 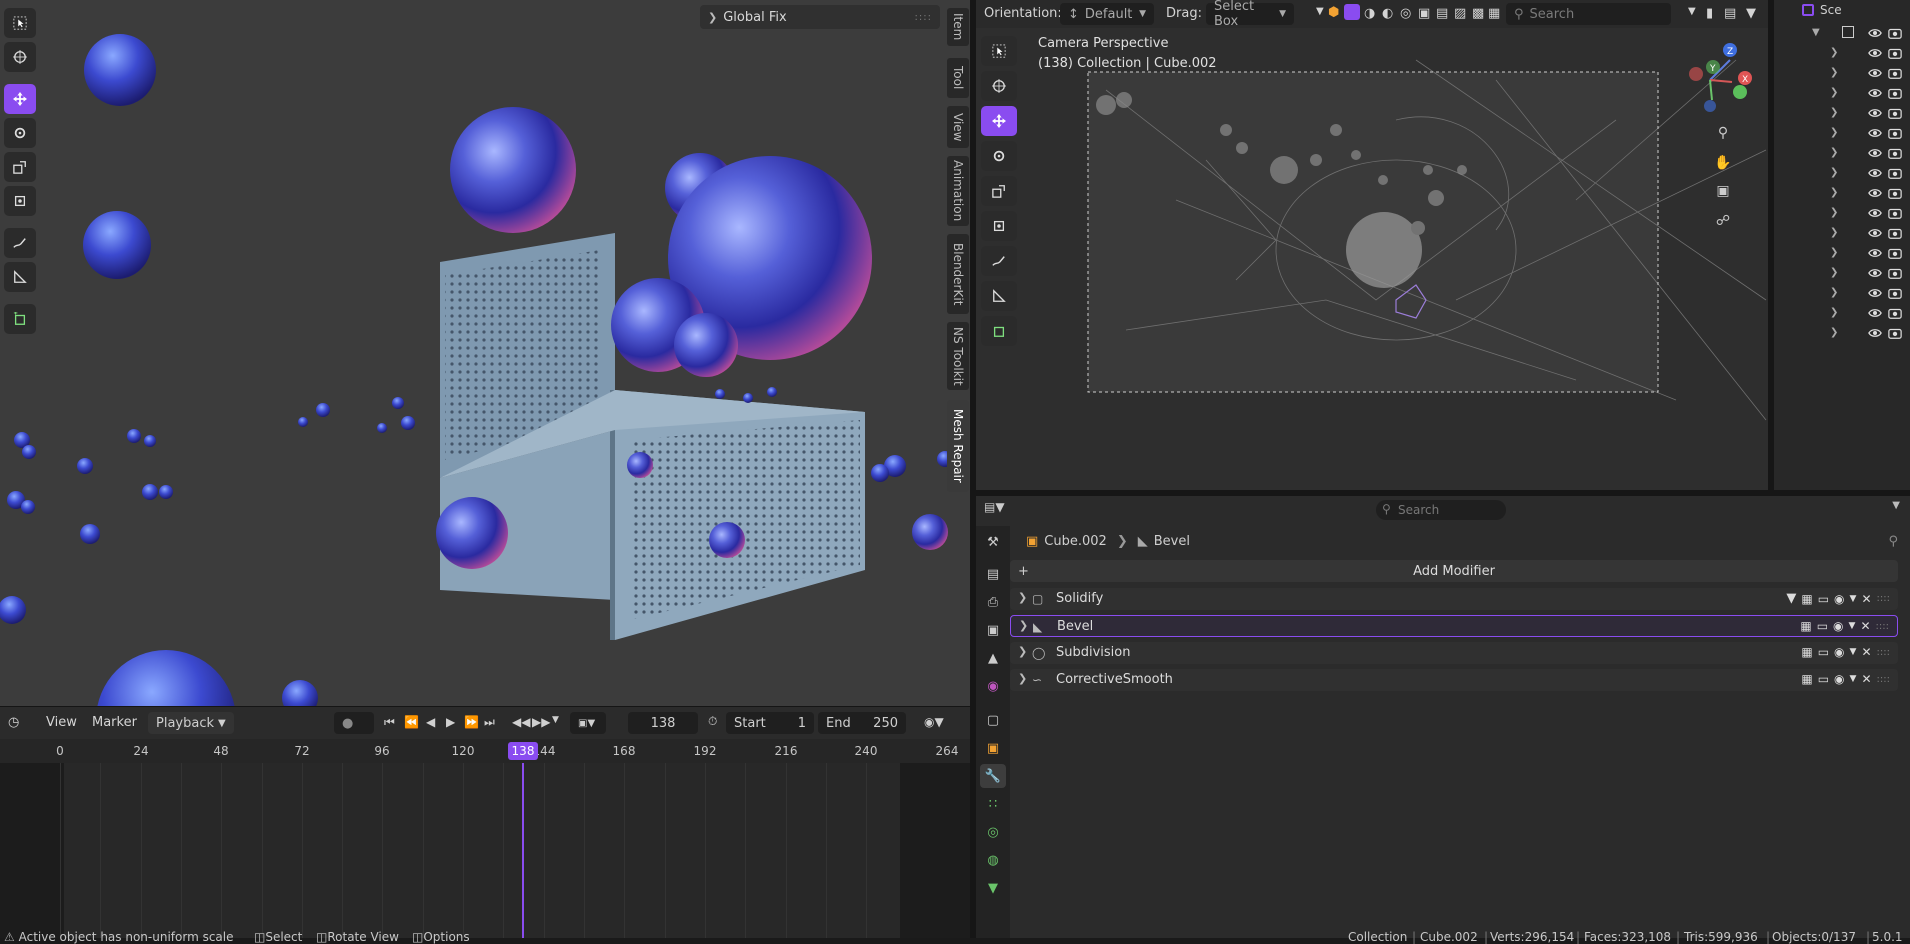 What do you see at coordinates (20, 99) in the screenshot?
I see `move-tool-button` at bounding box center [20, 99].